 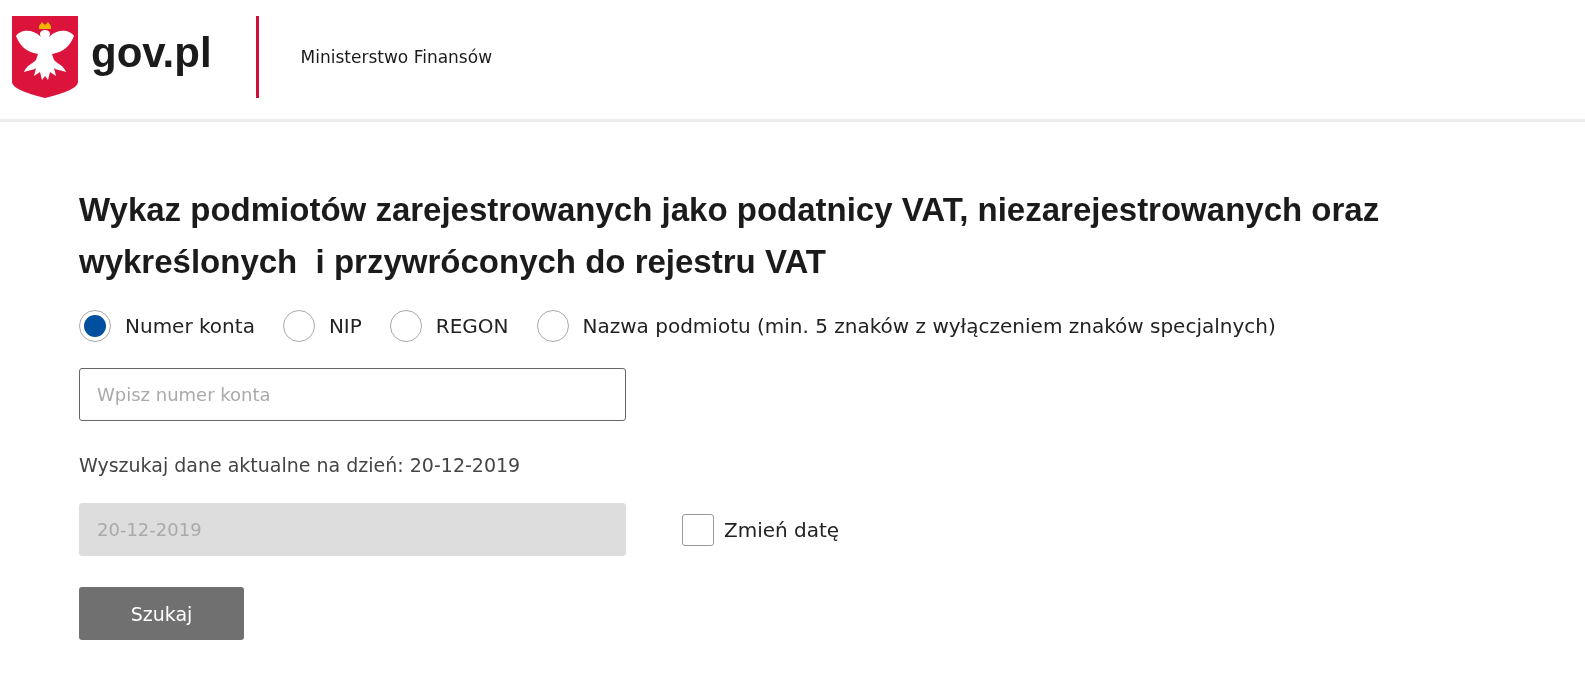 I want to click on ministry-name: Ministerstwo Finansów, so click(x=396, y=56).